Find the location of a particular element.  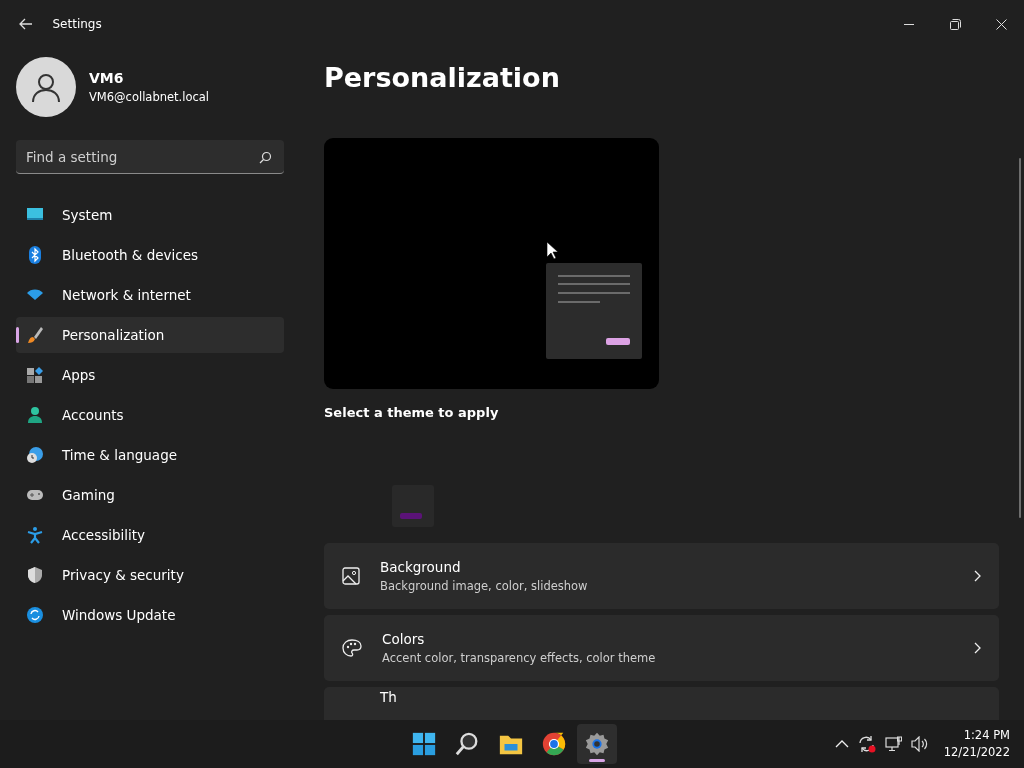

card-title: Background is located at coordinates (421, 568).